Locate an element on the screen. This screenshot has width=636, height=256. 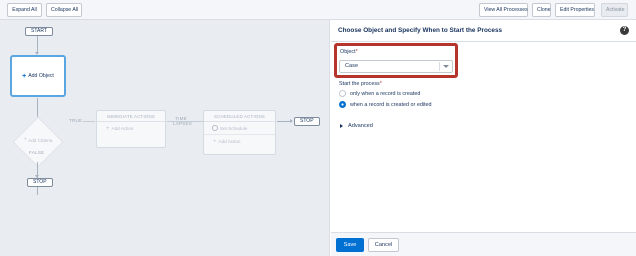
radio-created-only: only when a record is created is located at coordinates (379, 93).